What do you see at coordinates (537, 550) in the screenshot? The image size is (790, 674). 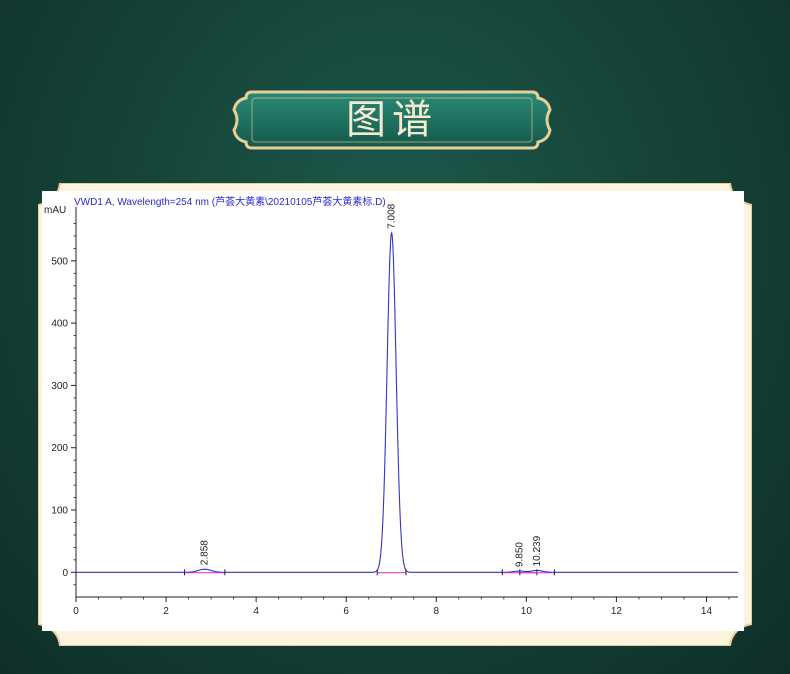 I see `peak-label: 10.239` at bounding box center [537, 550].